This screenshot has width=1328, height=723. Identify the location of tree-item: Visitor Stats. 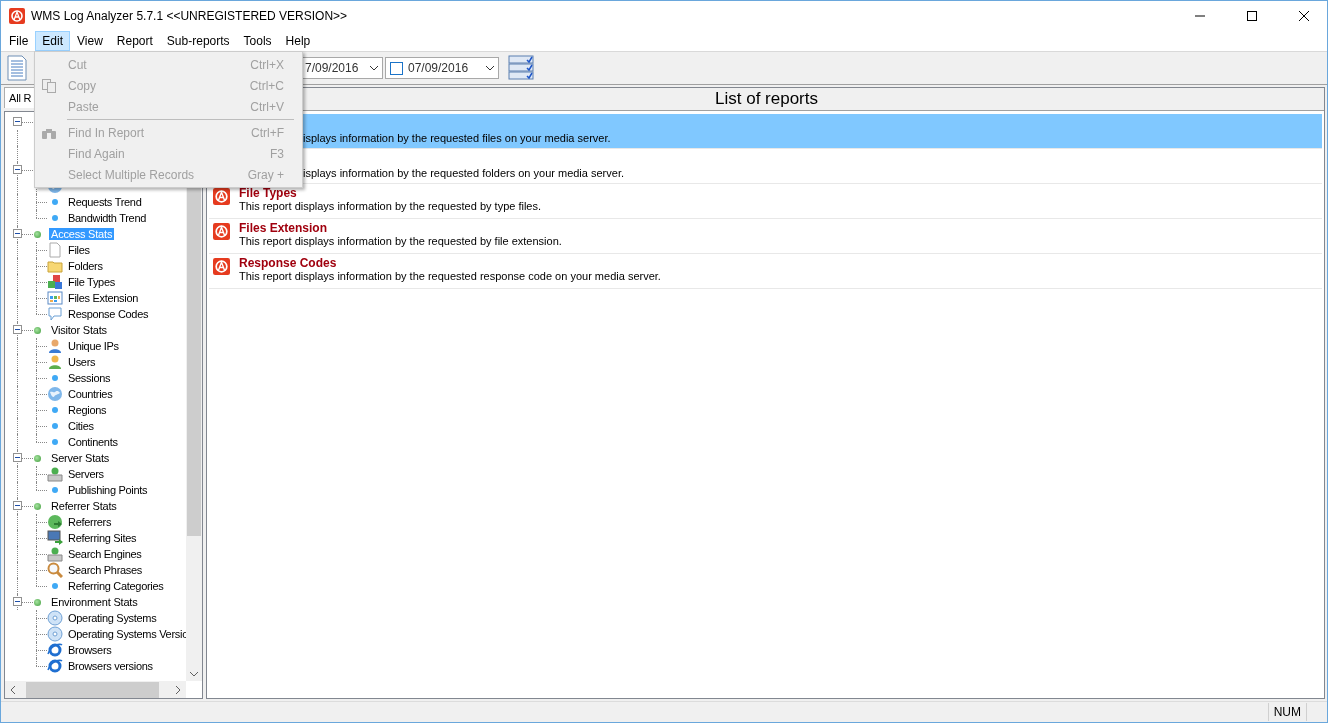
(79, 330).